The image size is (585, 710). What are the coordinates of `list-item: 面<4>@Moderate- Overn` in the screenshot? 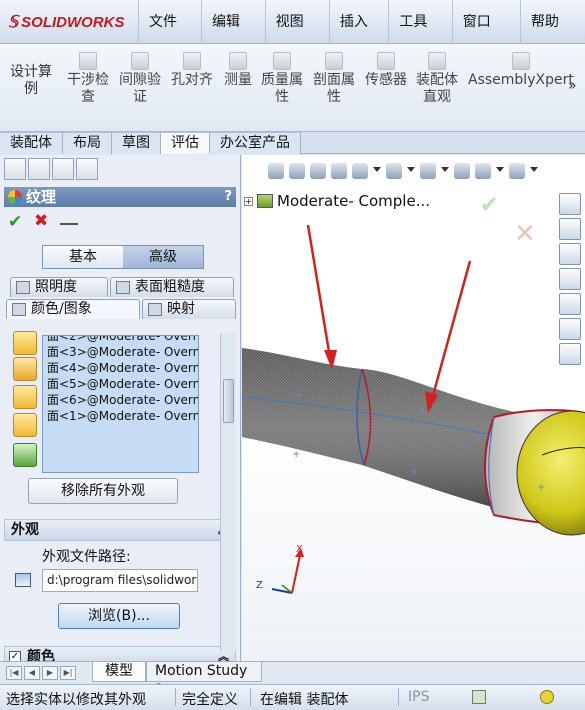 It's located at (120, 368).